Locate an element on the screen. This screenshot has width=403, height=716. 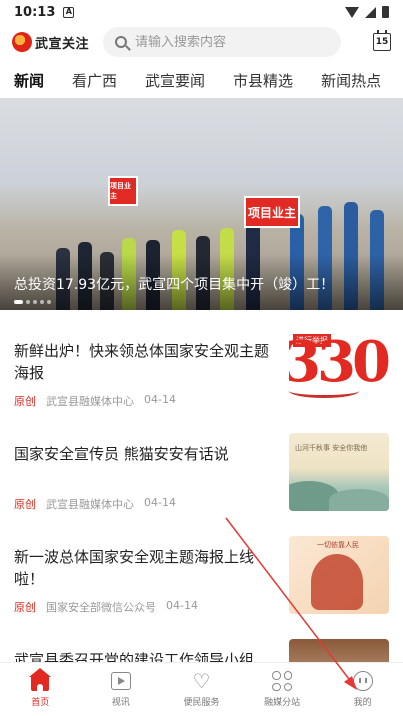
logo-icon is located at coordinates (22, 42).